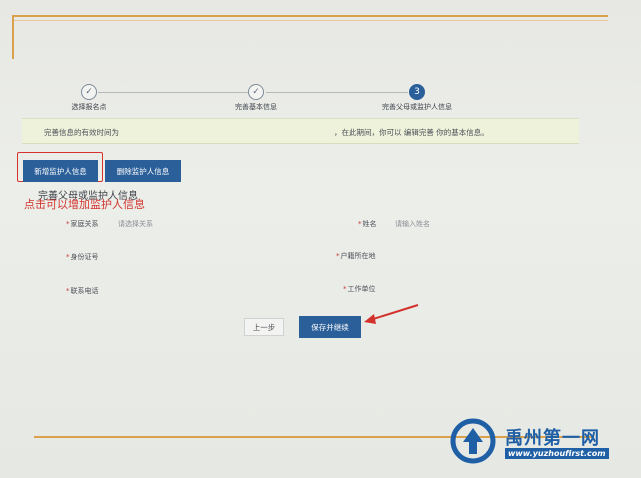 This screenshot has width=641, height=478. Describe the element at coordinates (417, 92) in the screenshot. I see `step-3-number: 3` at that location.